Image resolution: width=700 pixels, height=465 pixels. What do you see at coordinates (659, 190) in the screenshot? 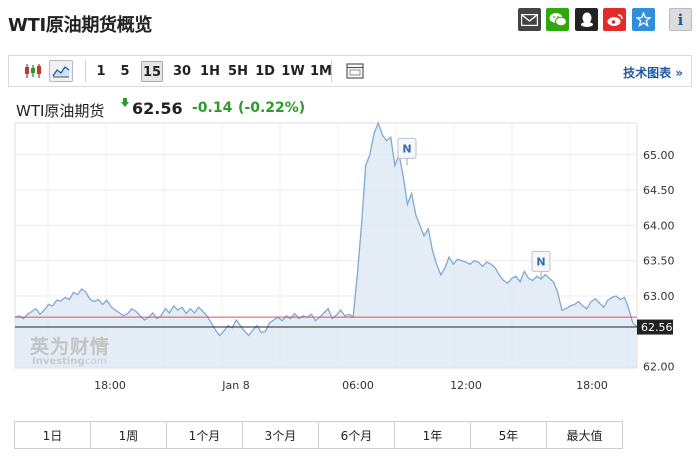
I see `y-tick-label: 64.50` at bounding box center [659, 190].